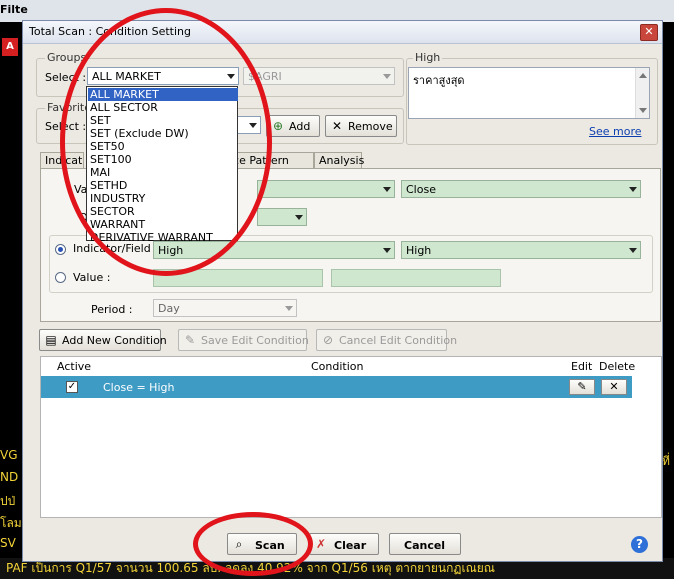 The width and height of the screenshot is (674, 579). What do you see at coordinates (642, 93) in the screenshot?
I see `description-scrollbar` at bounding box center [642, 93].